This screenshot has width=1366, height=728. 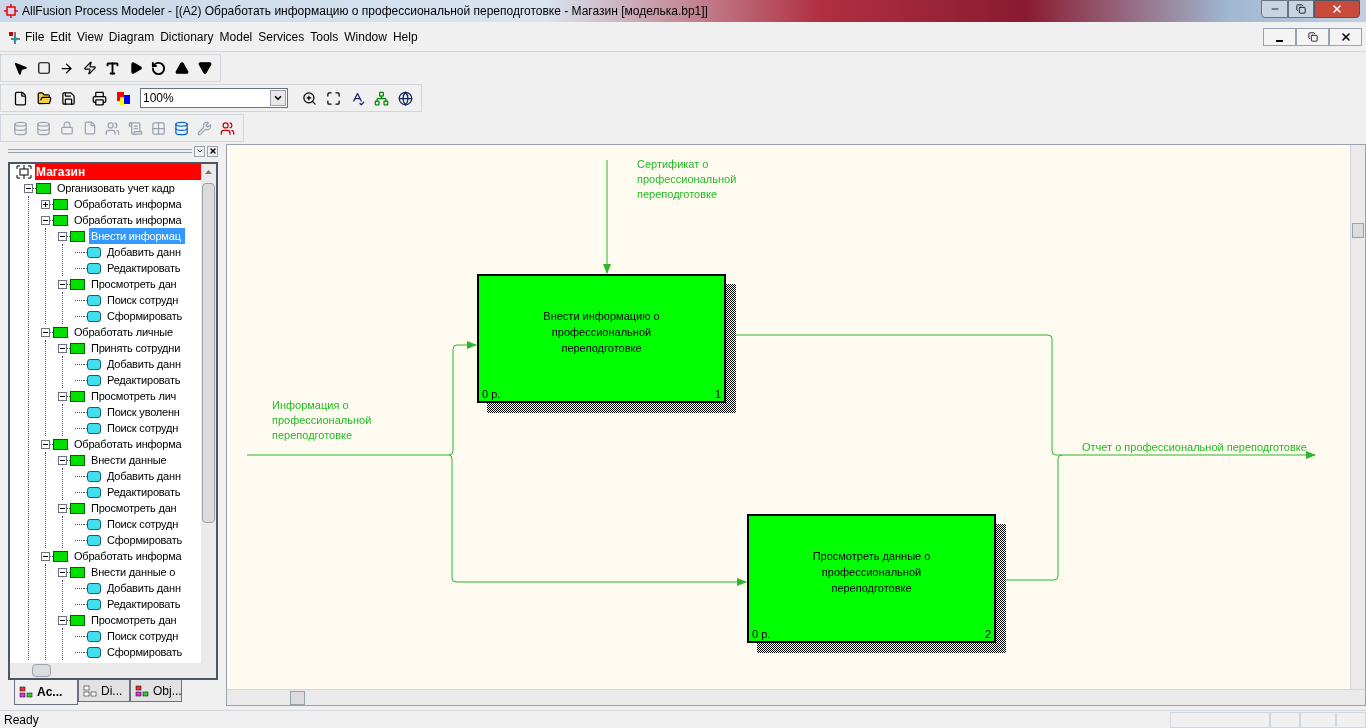 I want to click on activity-cost: 0 р., so click(x=491, y=394).